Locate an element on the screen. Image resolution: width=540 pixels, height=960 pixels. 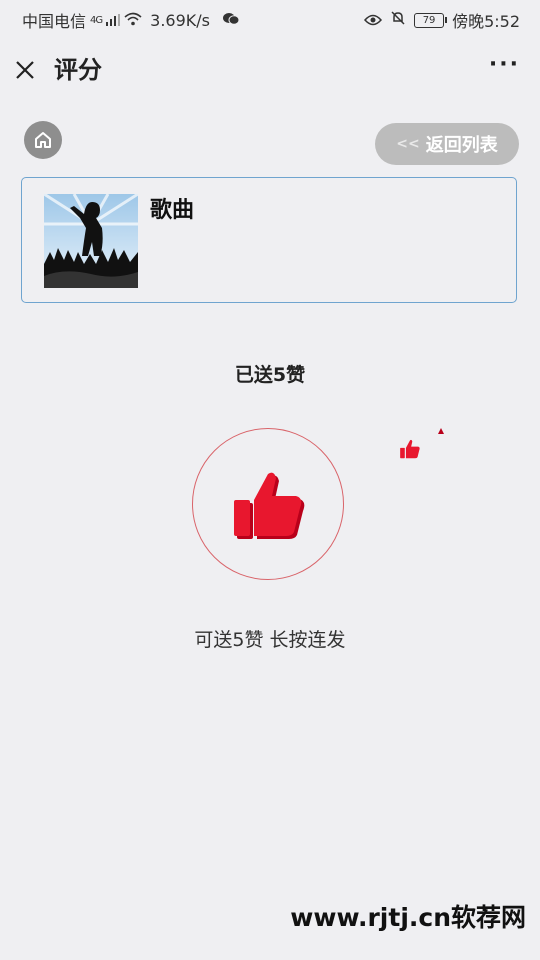
watermark: www.rjtj.cn软荐网 is located at coordinates (408, 917).